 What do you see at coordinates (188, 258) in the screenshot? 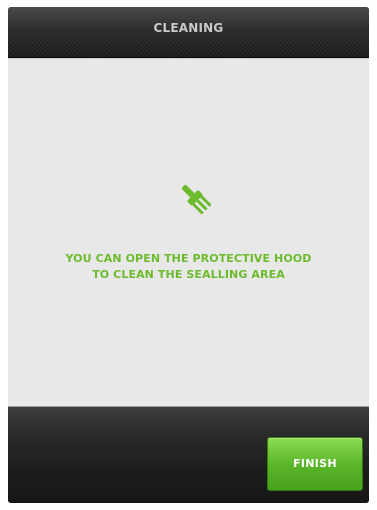
I see `message-line-1: YOU CAN OPEN THE PROTECTIVE HOOD` at bounding box center [188, 258].